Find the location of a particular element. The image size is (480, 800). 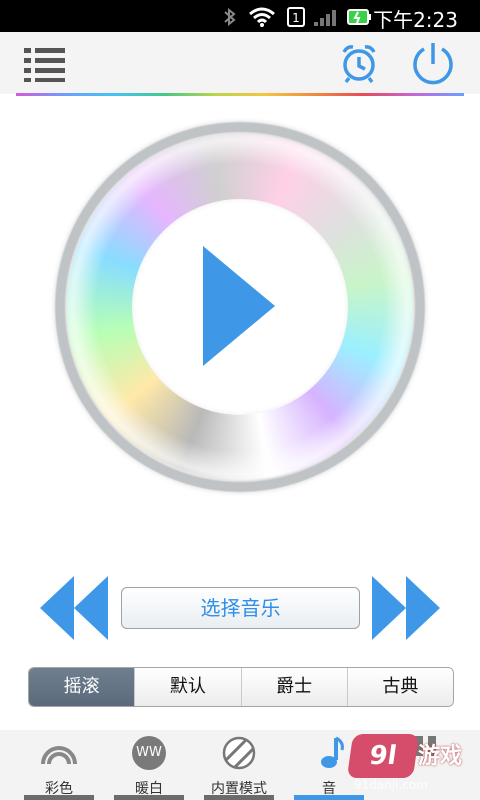

list-icon is located at coordinates (44, 65).